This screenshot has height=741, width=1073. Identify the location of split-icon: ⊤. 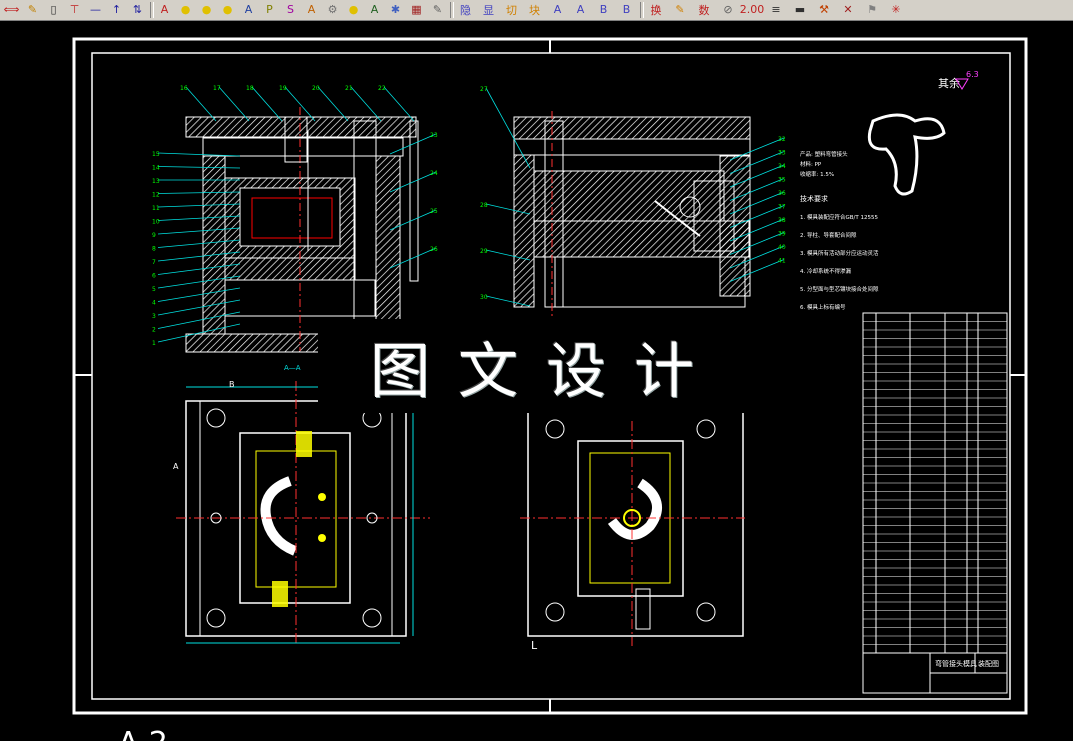
(74, 9).